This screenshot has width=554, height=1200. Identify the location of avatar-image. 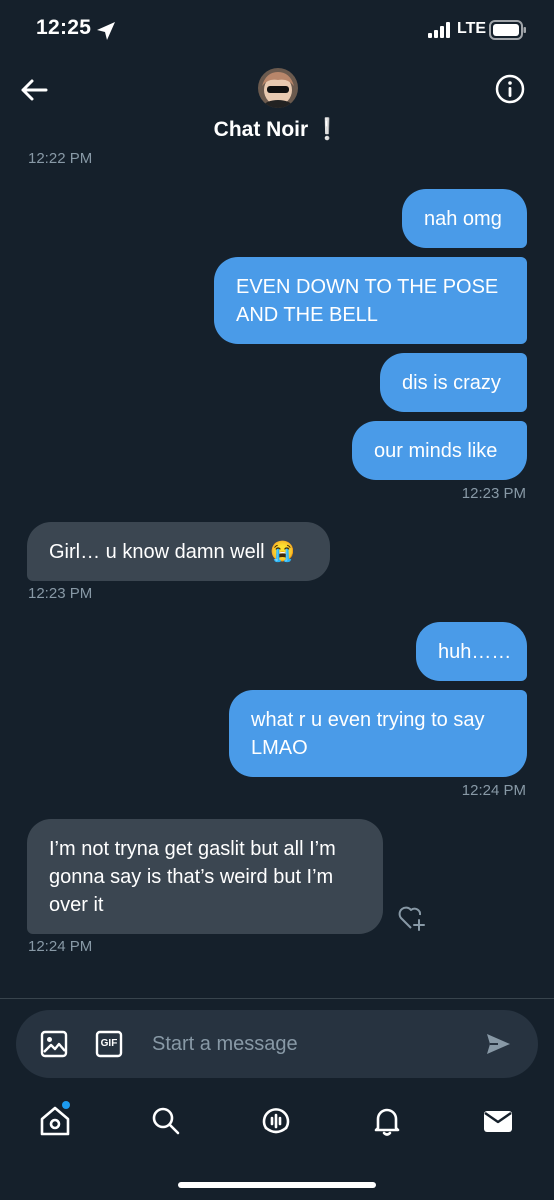
(278, 88).